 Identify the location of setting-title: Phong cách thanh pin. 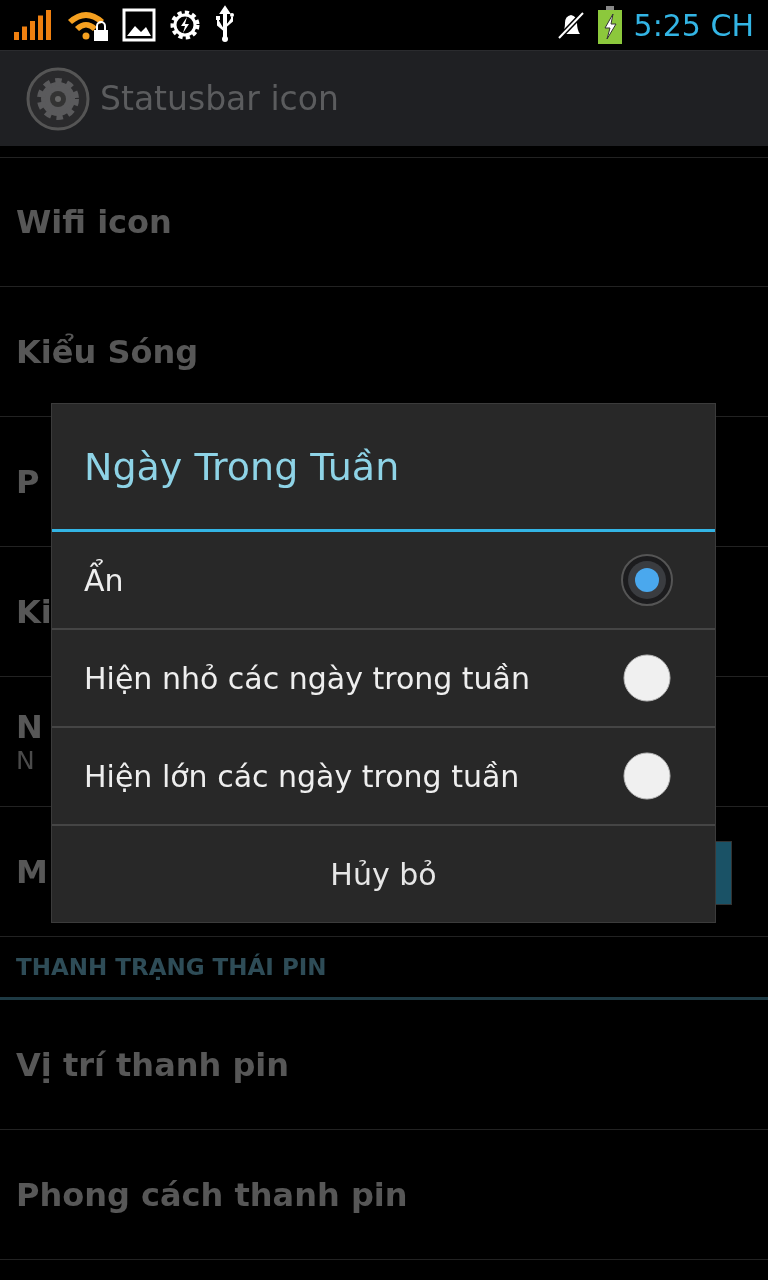
(212, 1194).